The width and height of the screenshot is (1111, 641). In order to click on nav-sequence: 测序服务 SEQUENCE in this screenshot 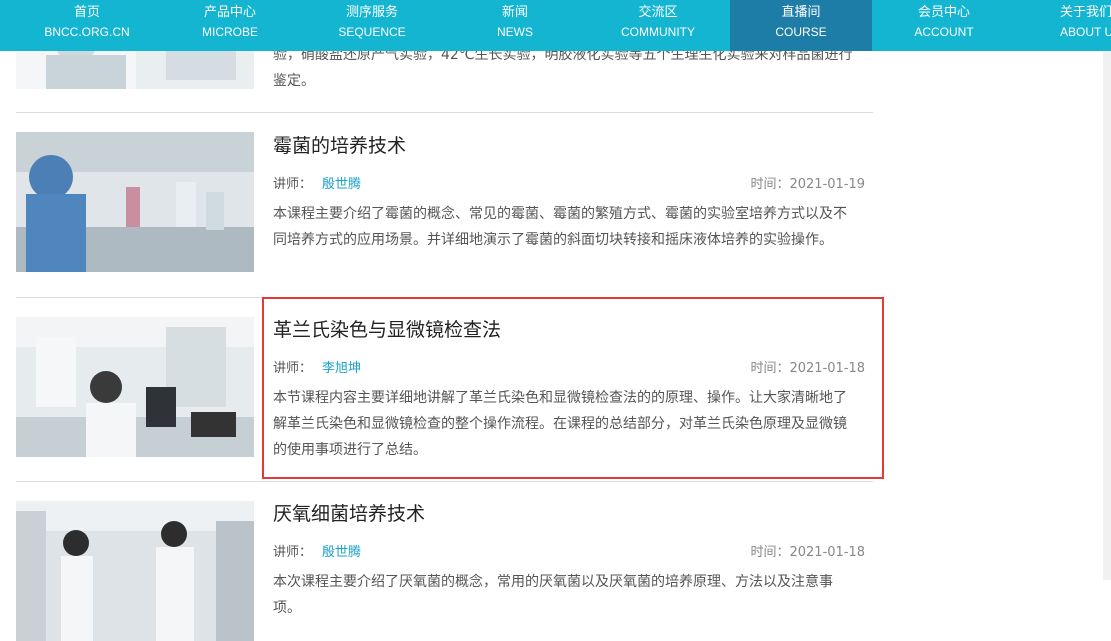, I will do `click(372, 25)`.